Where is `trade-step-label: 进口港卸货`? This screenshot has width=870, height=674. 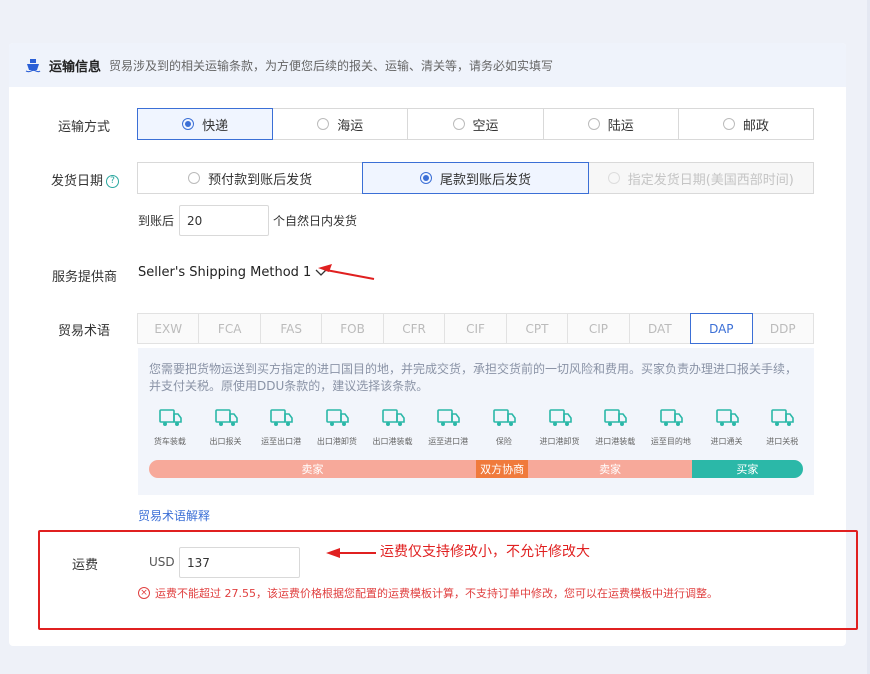
trade-step-label: 进口港卸货 is located at coordinates (559, 441).